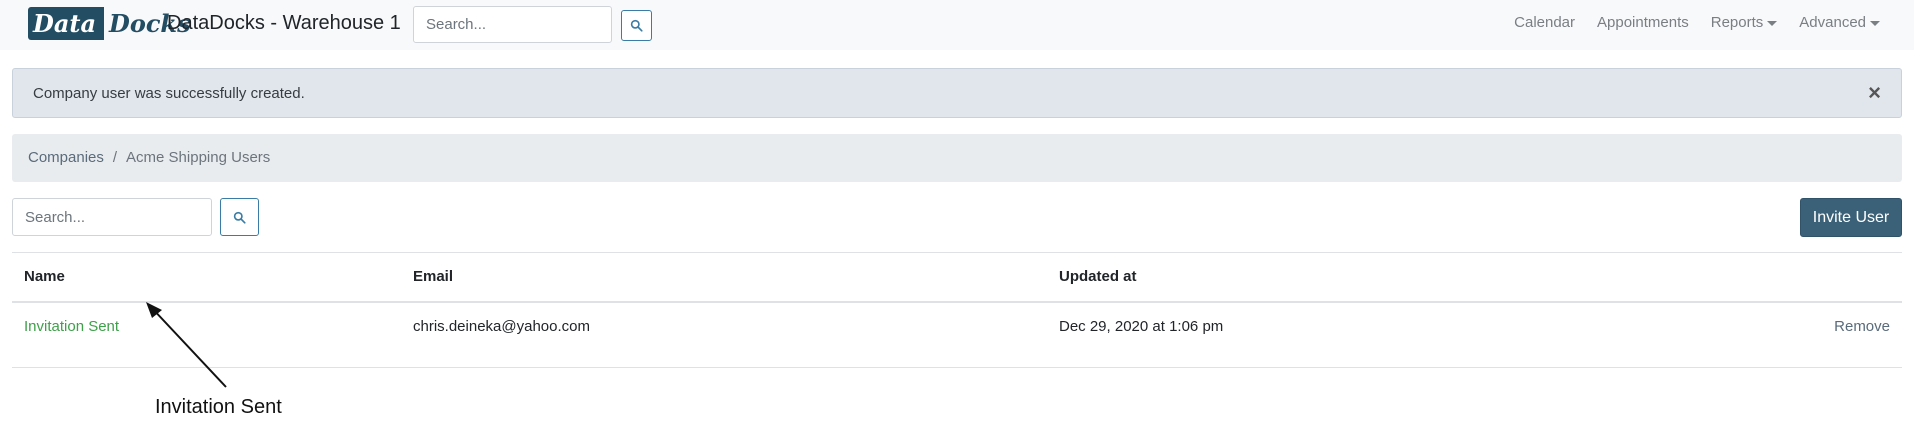  I want to click on user-updated-at: Dec 29, 2020 at 1:06 pm, so click(1141, 326).